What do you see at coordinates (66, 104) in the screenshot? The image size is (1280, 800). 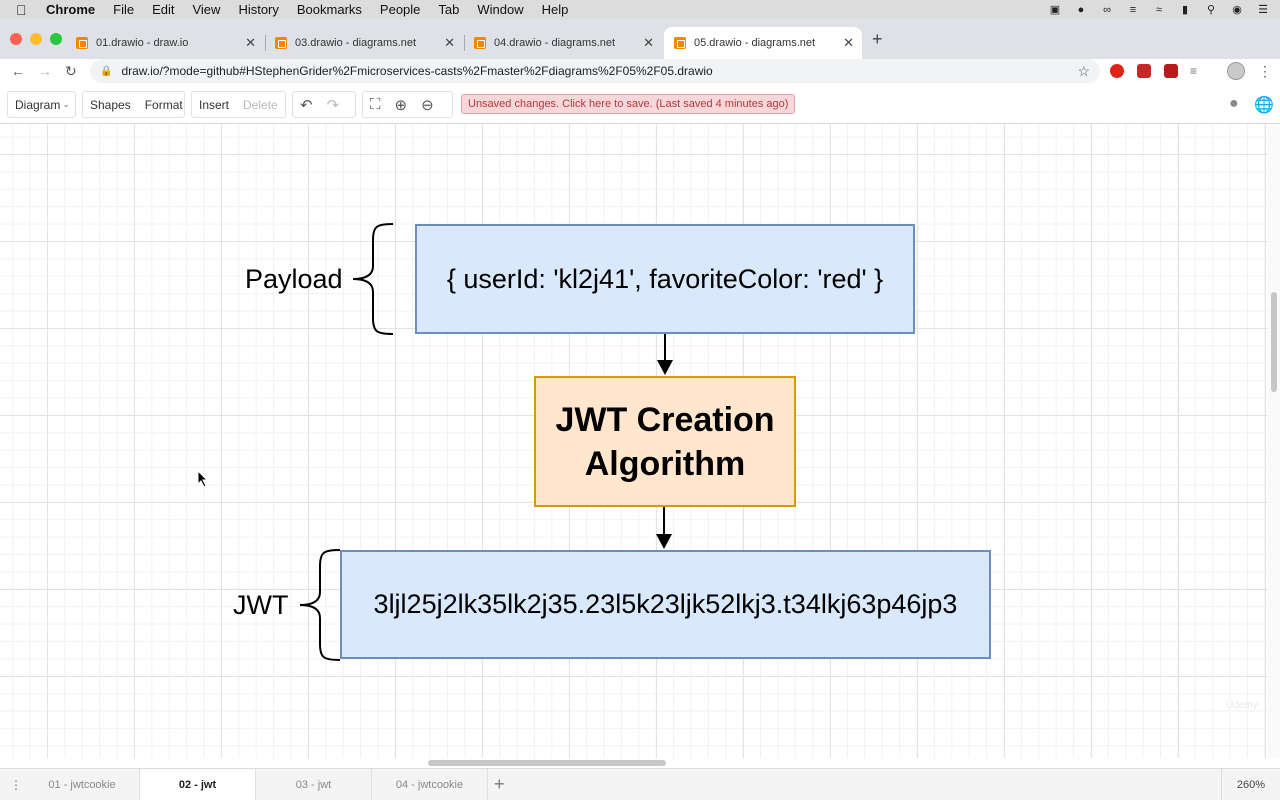 I see `chevron-down-icon: ⌄` at bounding box center [66, 104].